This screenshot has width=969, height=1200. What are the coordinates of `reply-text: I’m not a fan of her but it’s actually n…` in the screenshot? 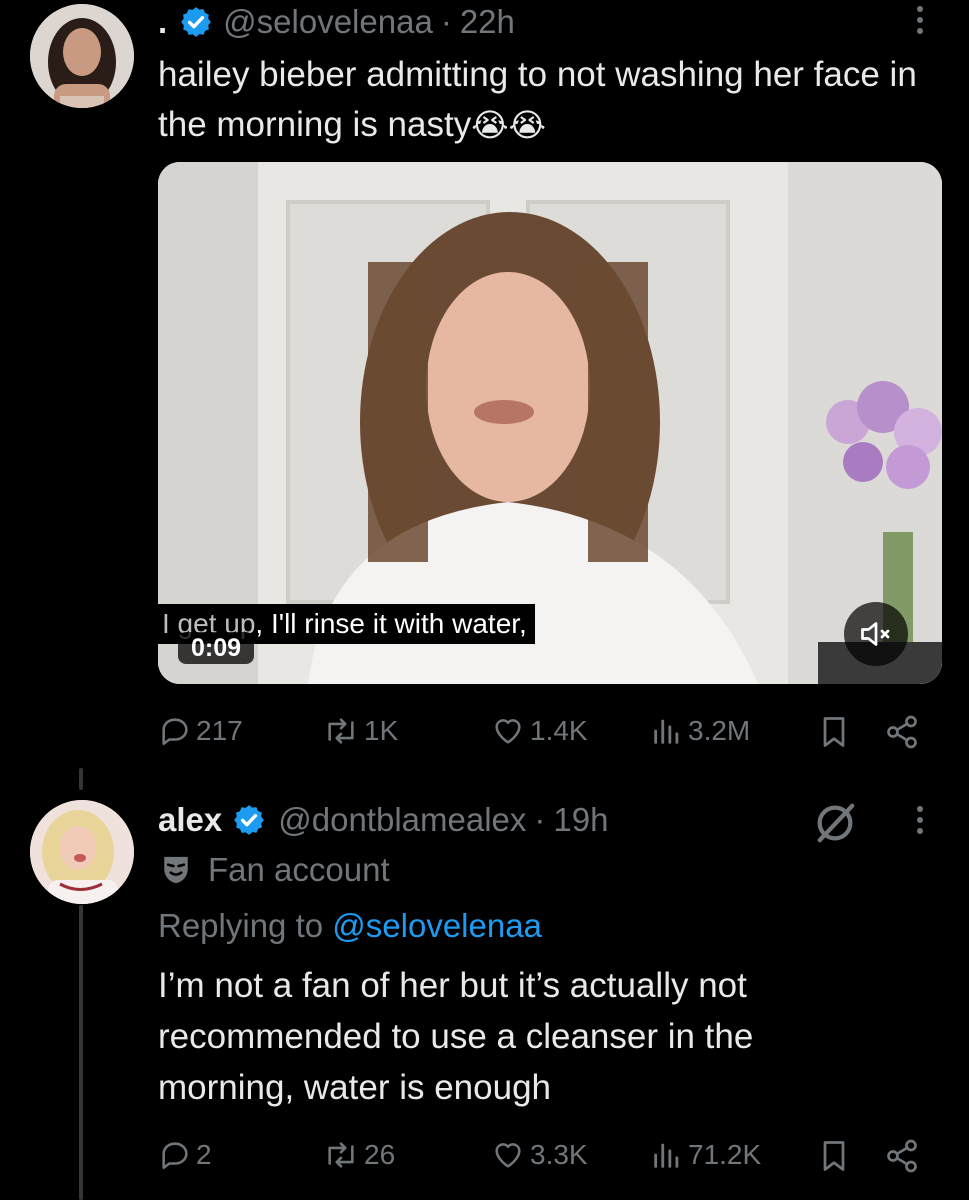 It's located at (456, 1036).